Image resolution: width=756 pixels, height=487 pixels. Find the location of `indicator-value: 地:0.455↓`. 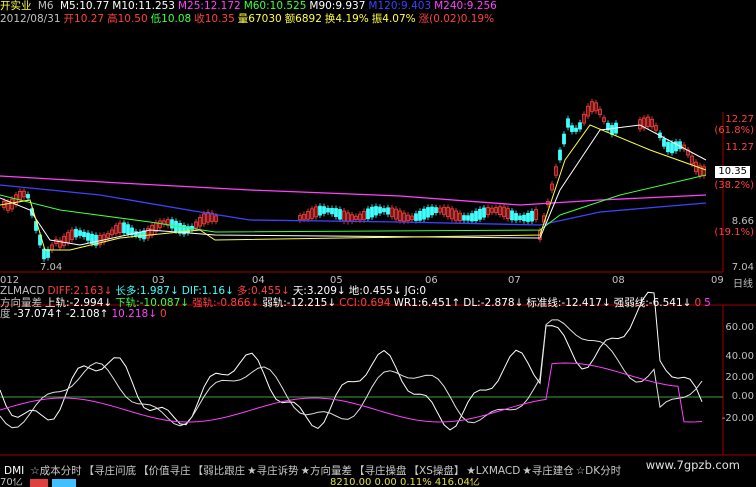

indicator-value: 地:0.455↓ is located at coordinates (375, 291).